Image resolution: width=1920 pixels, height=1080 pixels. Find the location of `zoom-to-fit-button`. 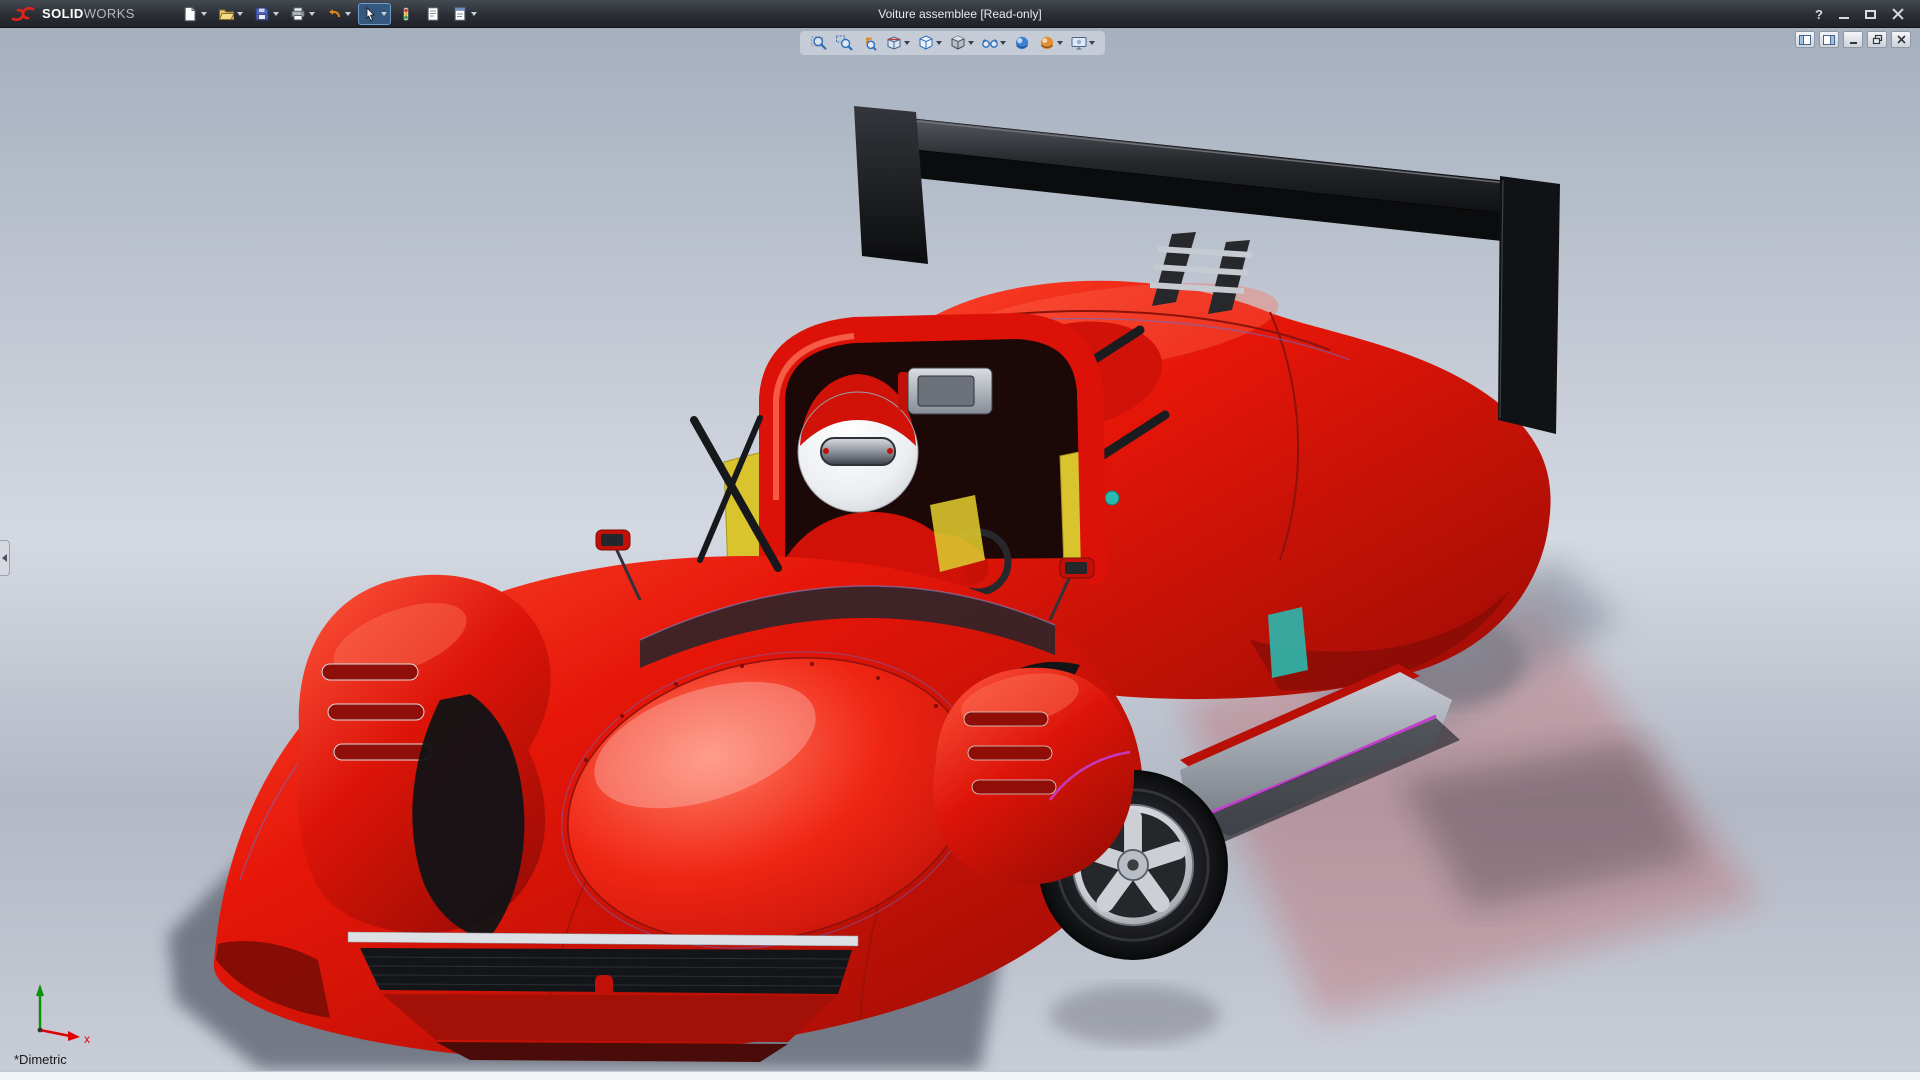

zoom-to-fit-button is located at coordinates (819, 43).